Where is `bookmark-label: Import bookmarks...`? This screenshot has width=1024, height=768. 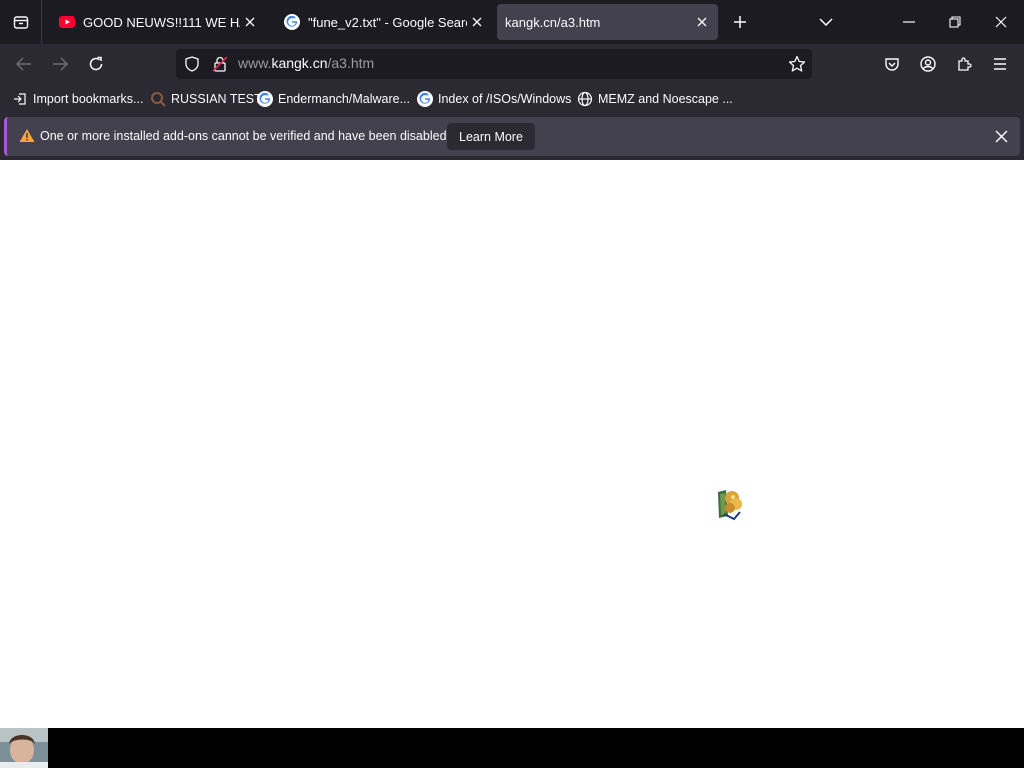 bookmark-label: Import bookmarks... is located at coordinates (88, 99).